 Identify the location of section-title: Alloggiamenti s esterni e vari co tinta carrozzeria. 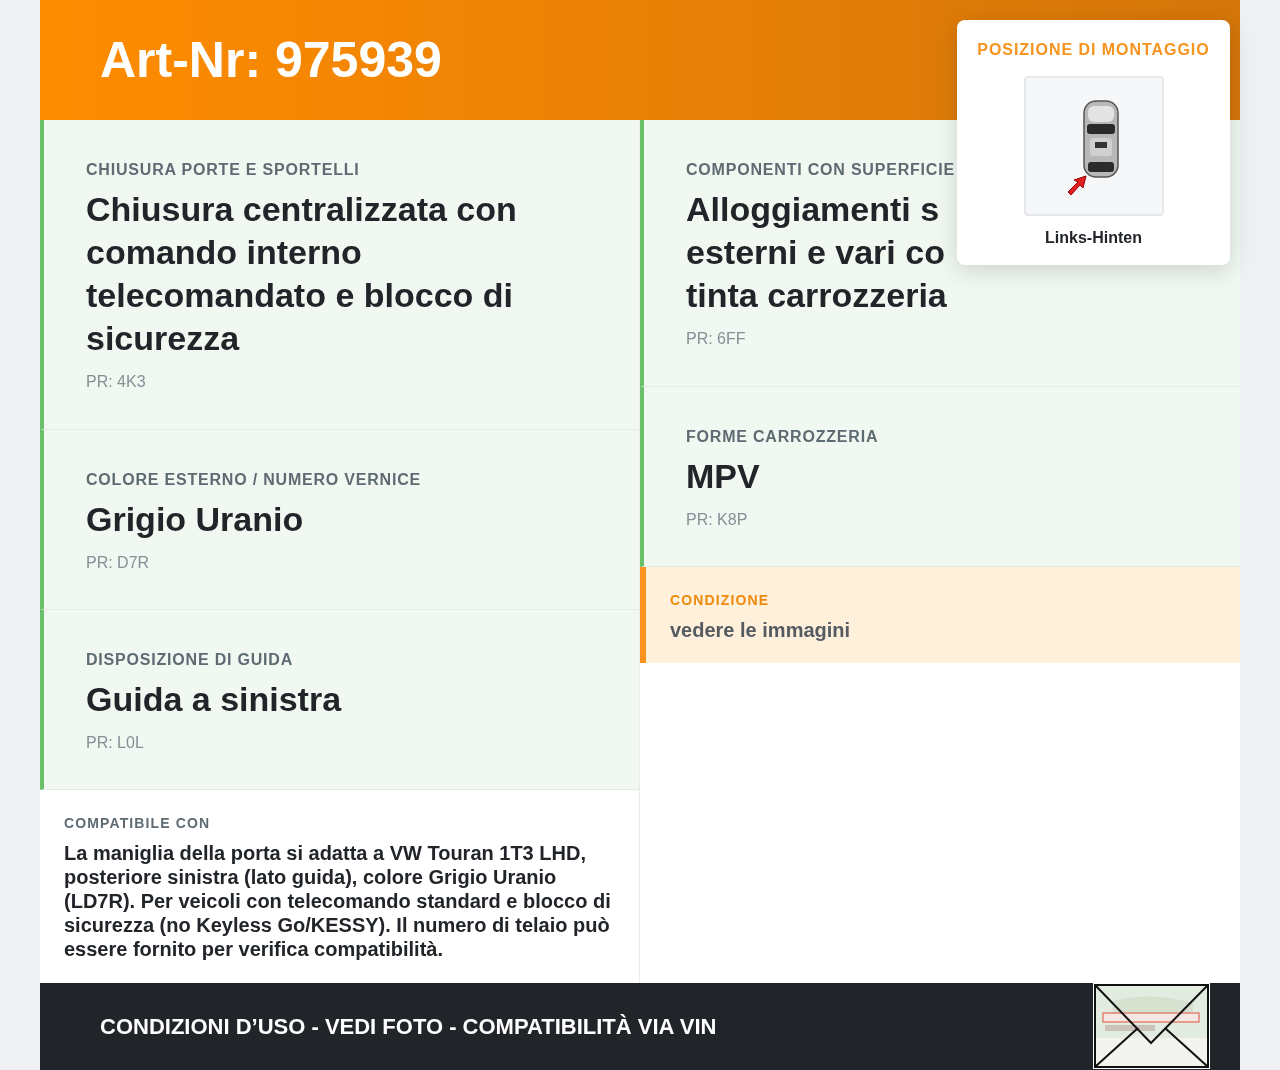
(816, 252).